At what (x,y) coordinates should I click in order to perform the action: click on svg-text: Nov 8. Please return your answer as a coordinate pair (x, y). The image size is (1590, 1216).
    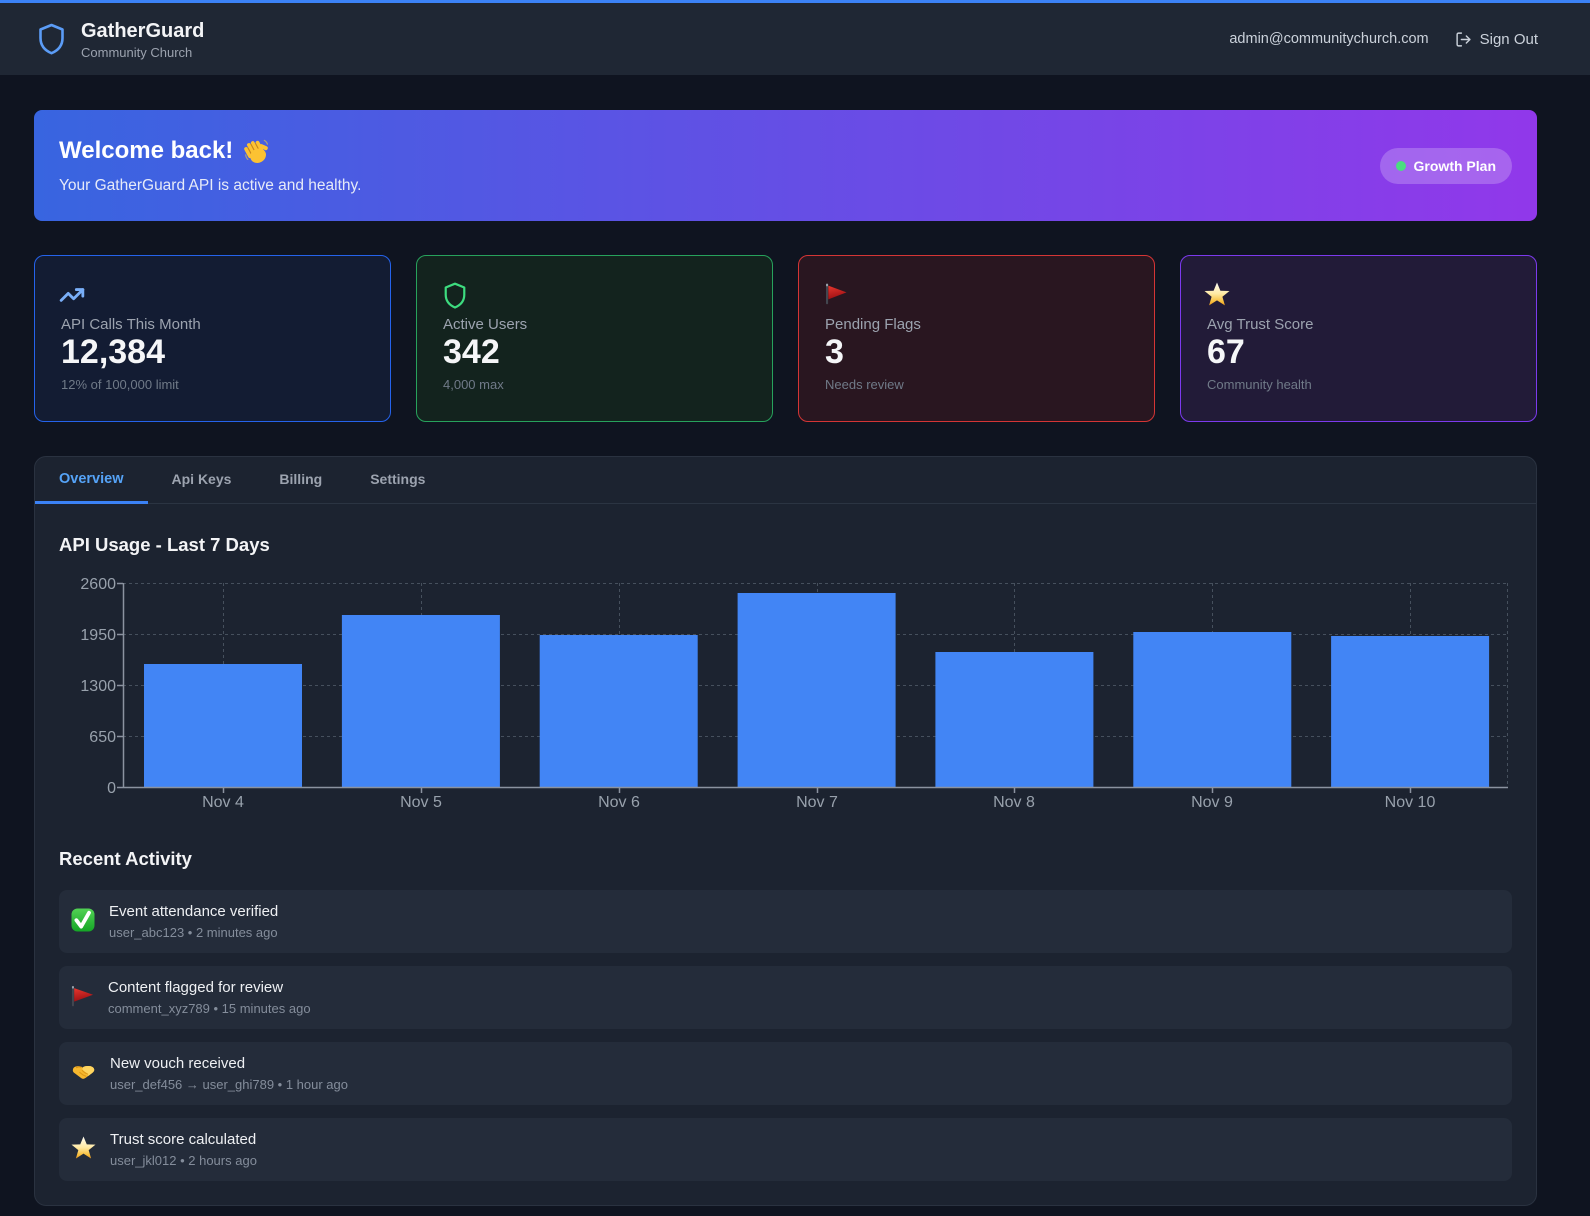
    Looking at the image, I should click on (1014, 802).